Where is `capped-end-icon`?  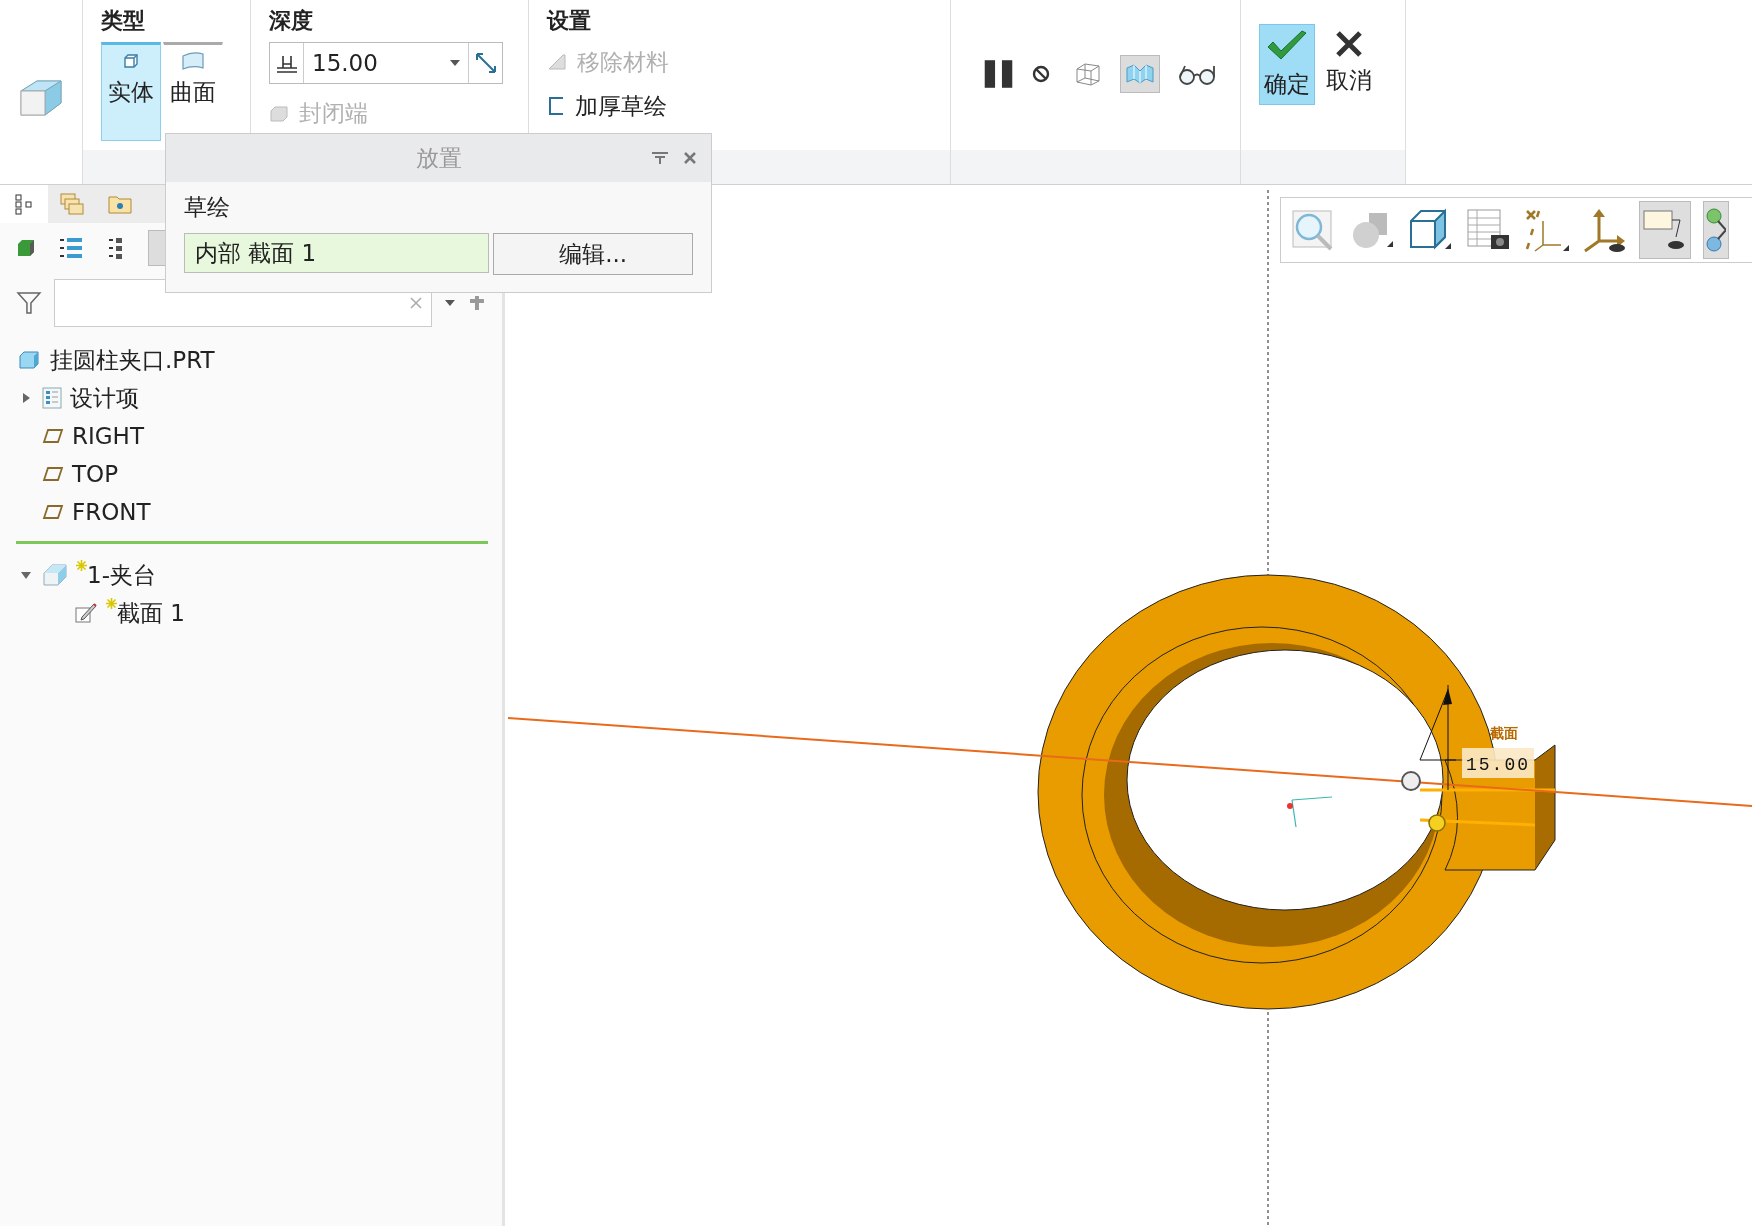 capped-end-icon is located at coordinates (279, 113).